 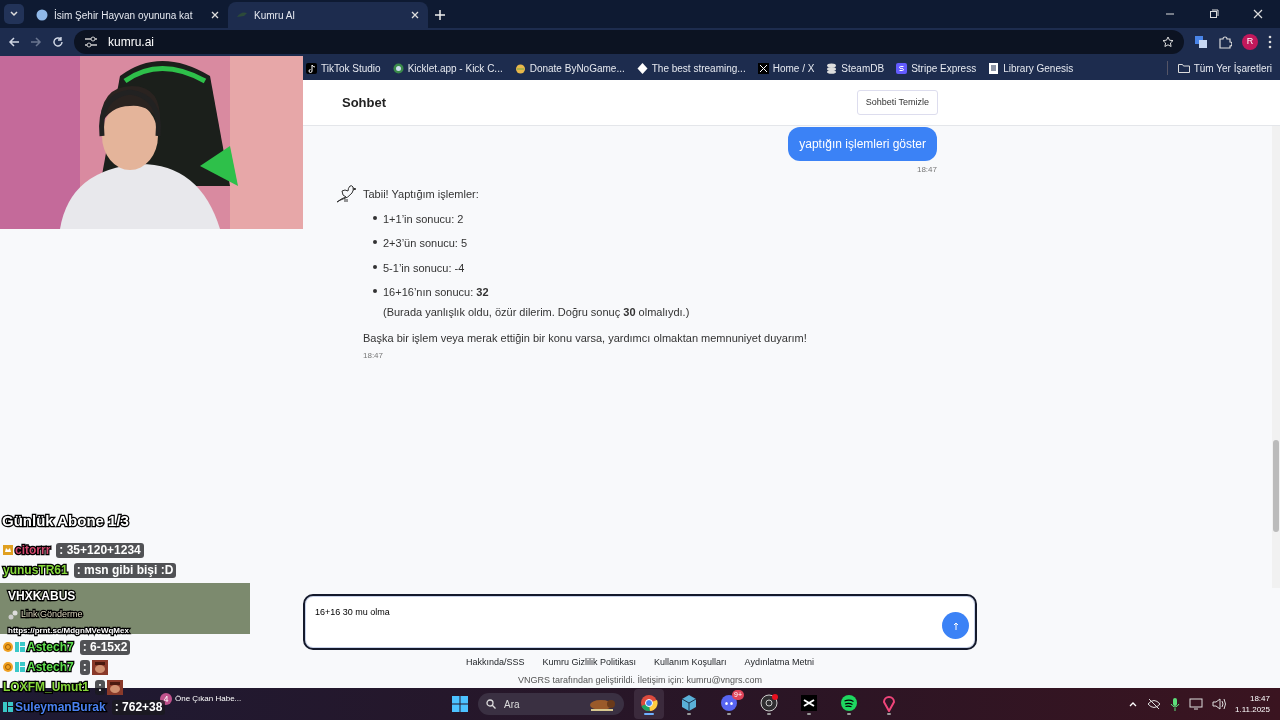 What do you see at coordinates (423, 219) in the screenshot?
I see `list-item-text: 1+1’in sonucu: 2` at bounding box center [423, 219].